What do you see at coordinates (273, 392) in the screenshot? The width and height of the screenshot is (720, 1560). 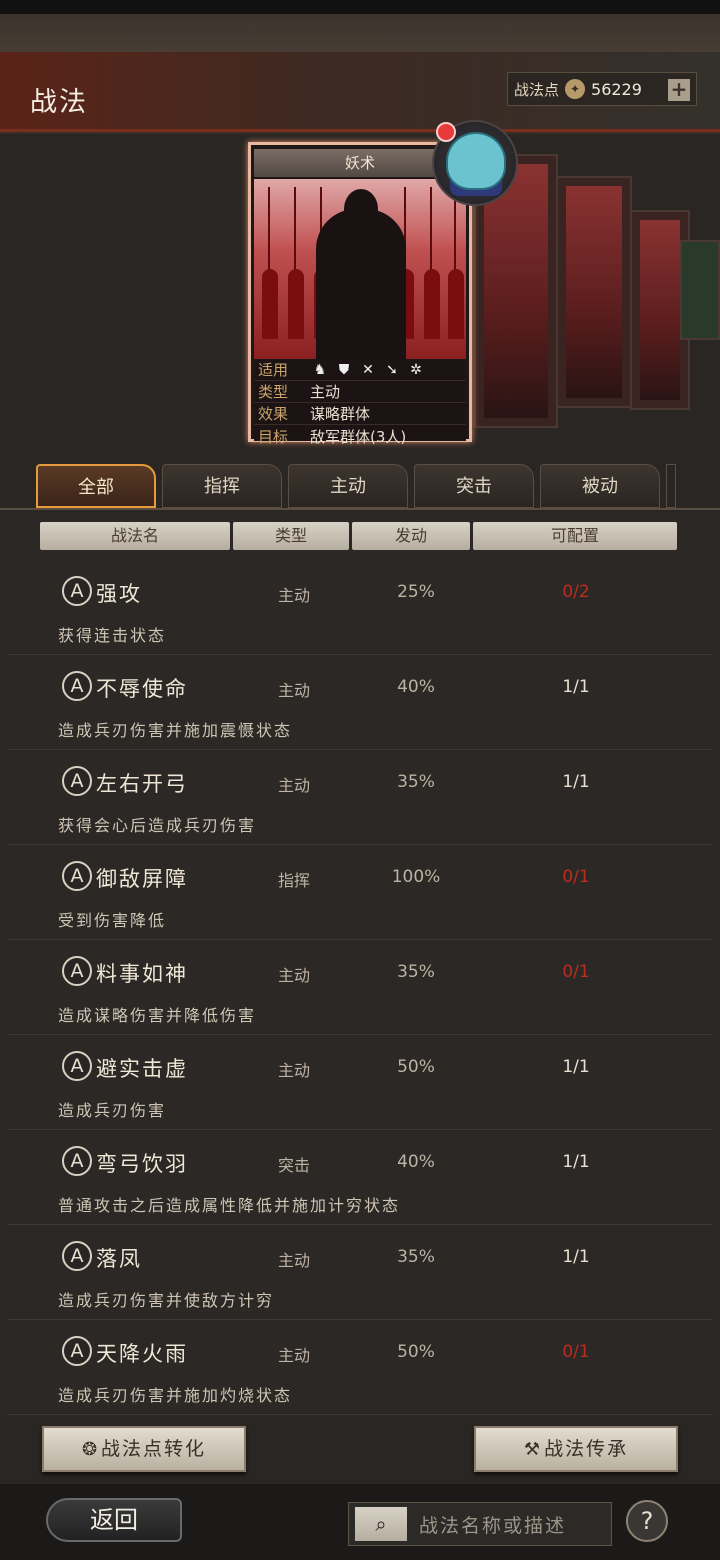 I see `info-key: 类型` at bounding box center [273, 392].